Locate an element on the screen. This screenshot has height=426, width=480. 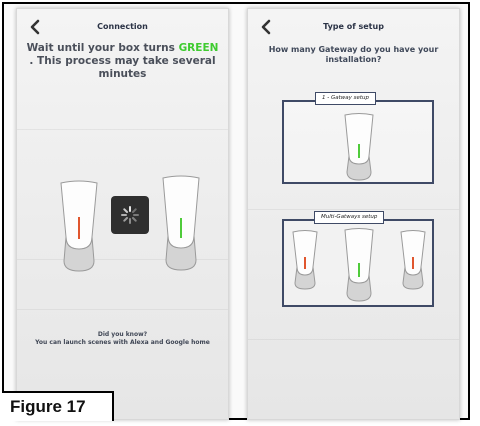
figure-caption-text: Figure 17 is located at coordinates (48, 406).